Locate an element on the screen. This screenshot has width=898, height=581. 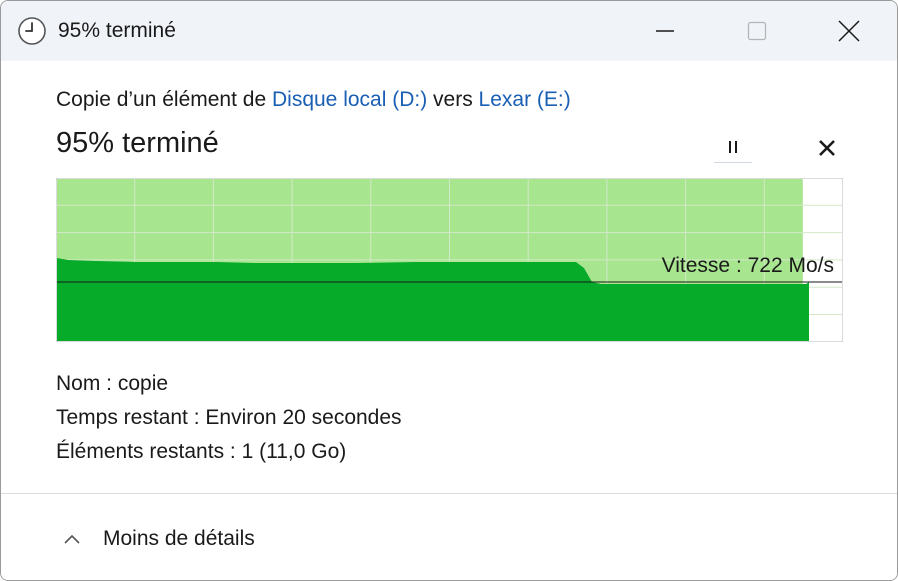
copy-prefix: Copie d’un élément de is located at coordinates (164, 99).